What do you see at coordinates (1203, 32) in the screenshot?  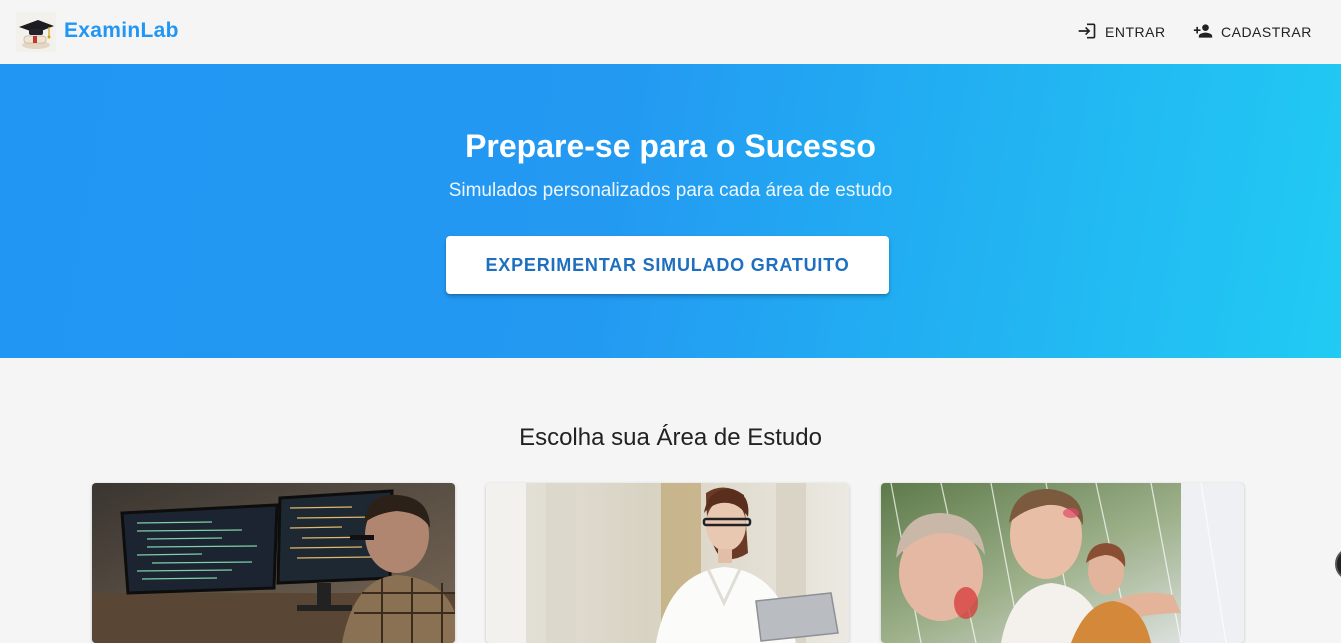 I see `person-add-icon` at bounding box center [1203, 32].